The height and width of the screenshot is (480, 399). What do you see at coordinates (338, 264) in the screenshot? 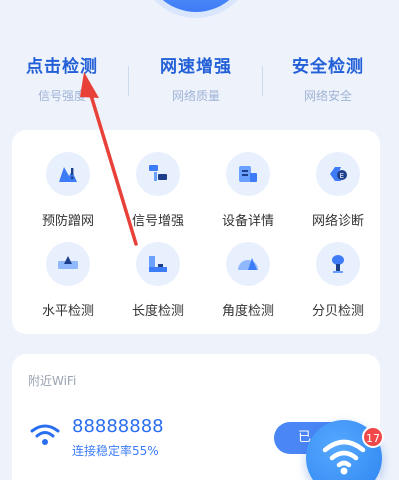
I see `decibel-icon` at bounding box center [338, 264].